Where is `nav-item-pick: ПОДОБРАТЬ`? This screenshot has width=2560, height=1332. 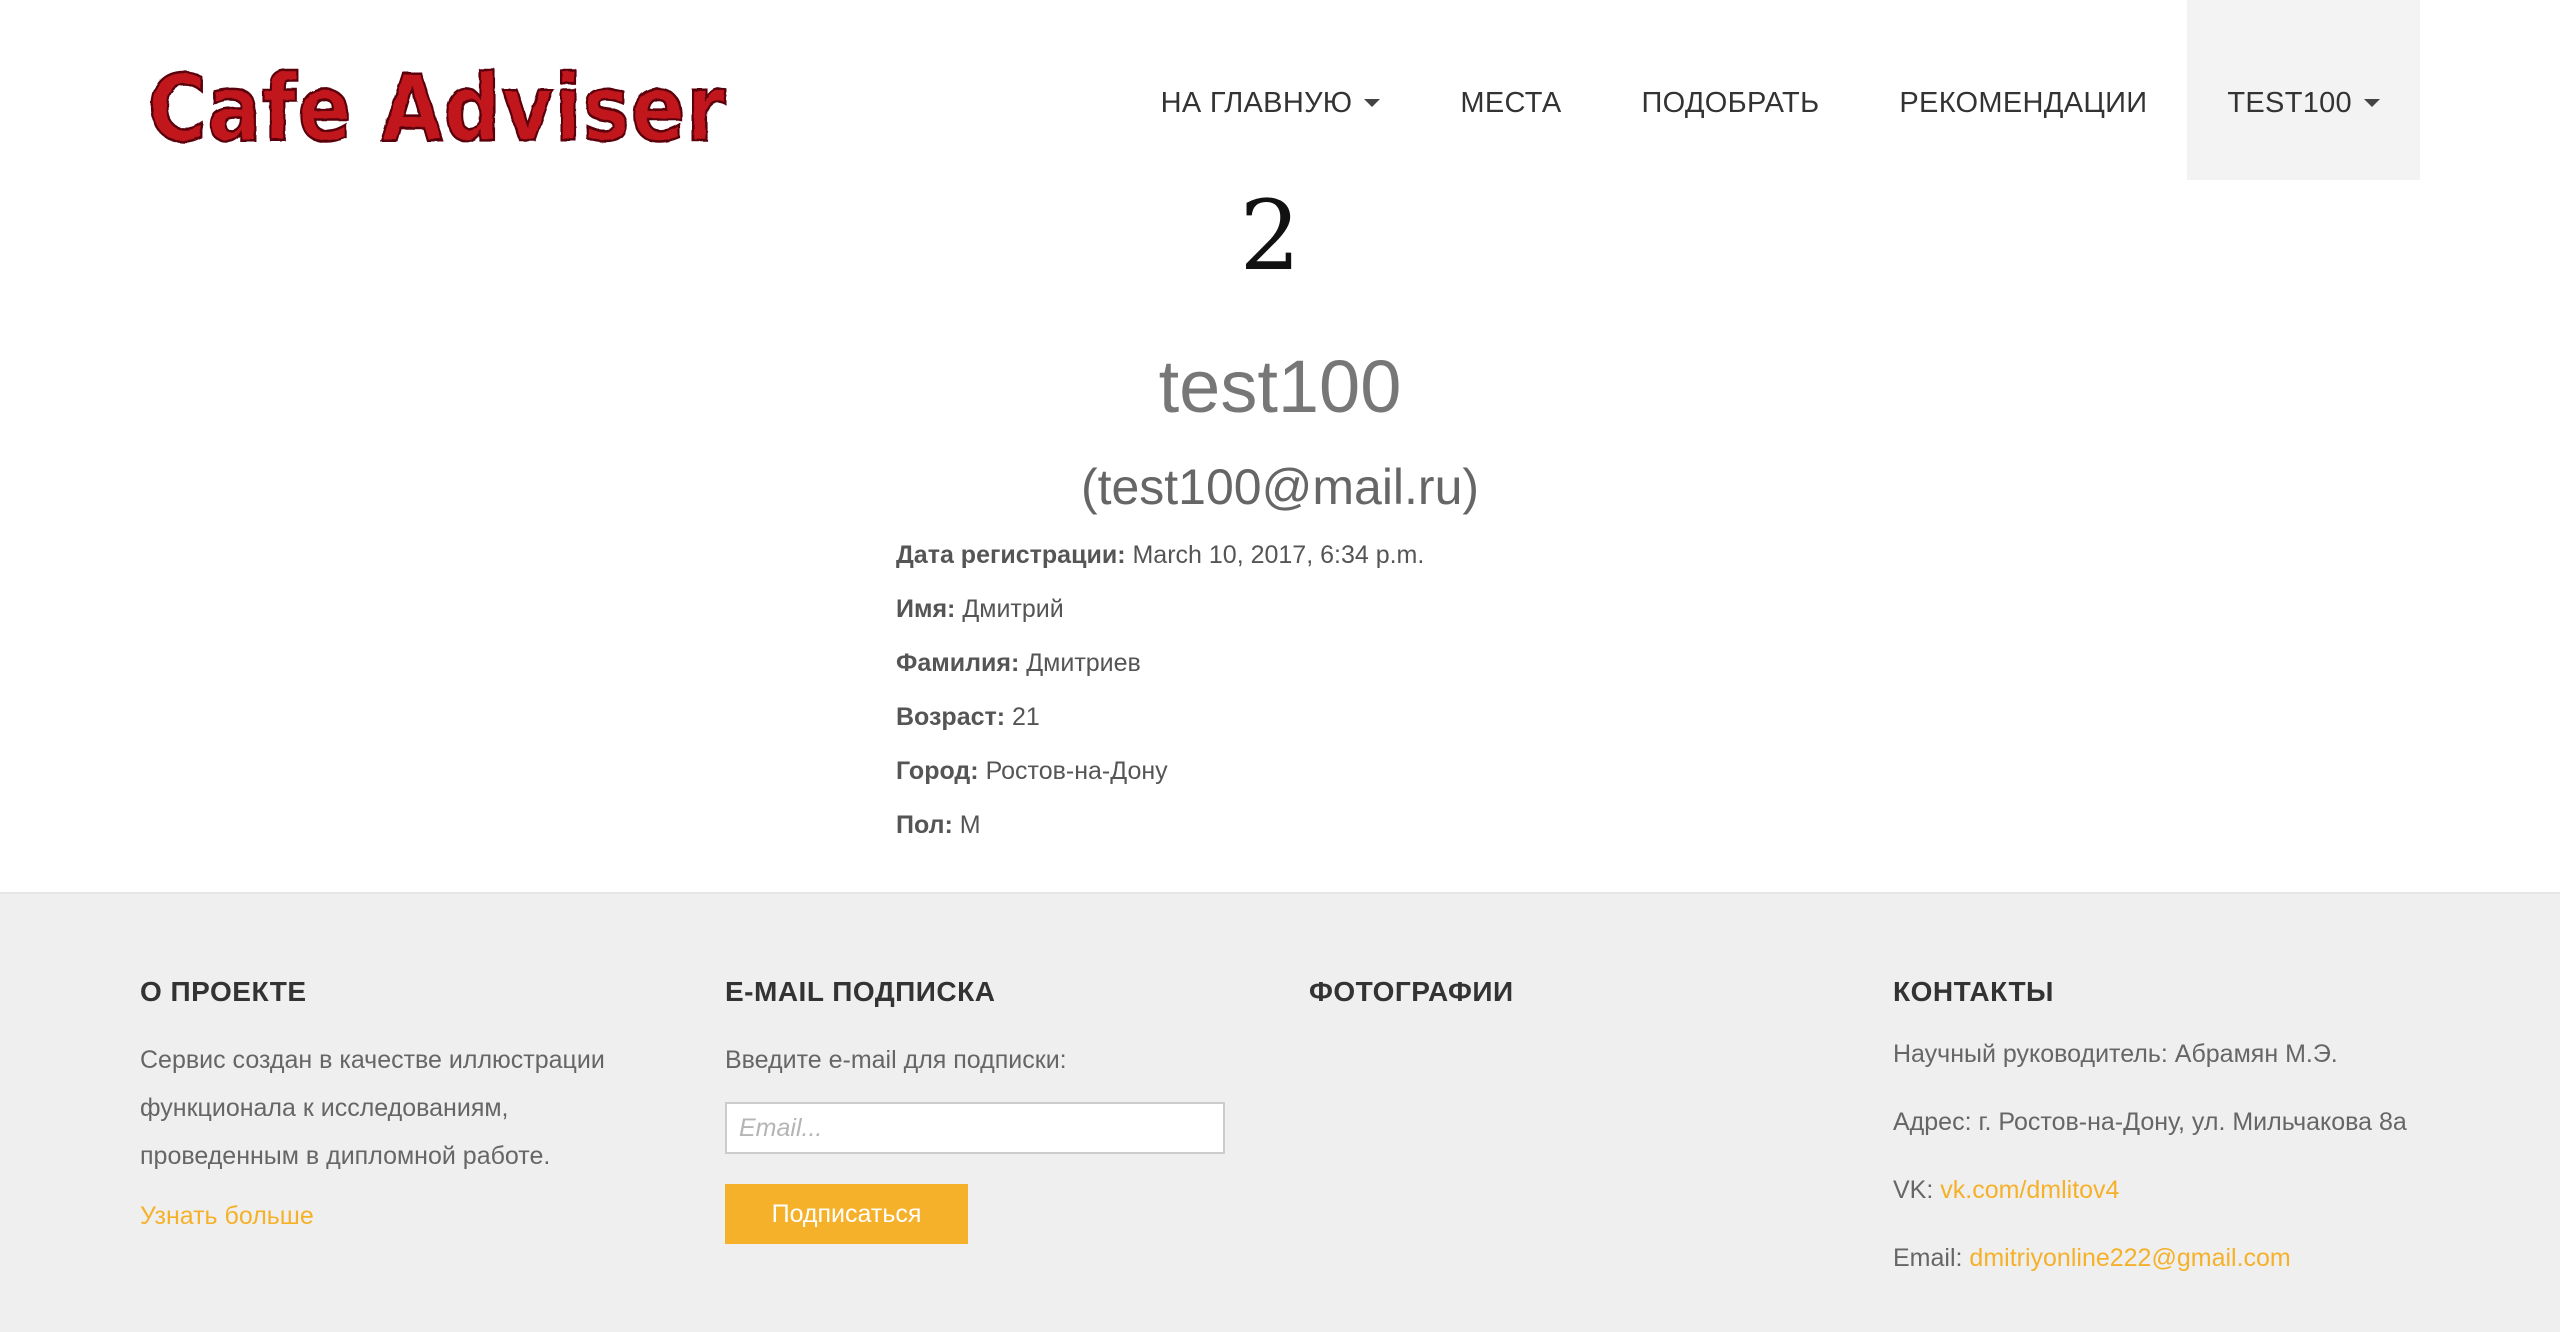 nav-item-pick: ПОДОБРАТЬ is located at coordinates (1730, 90).